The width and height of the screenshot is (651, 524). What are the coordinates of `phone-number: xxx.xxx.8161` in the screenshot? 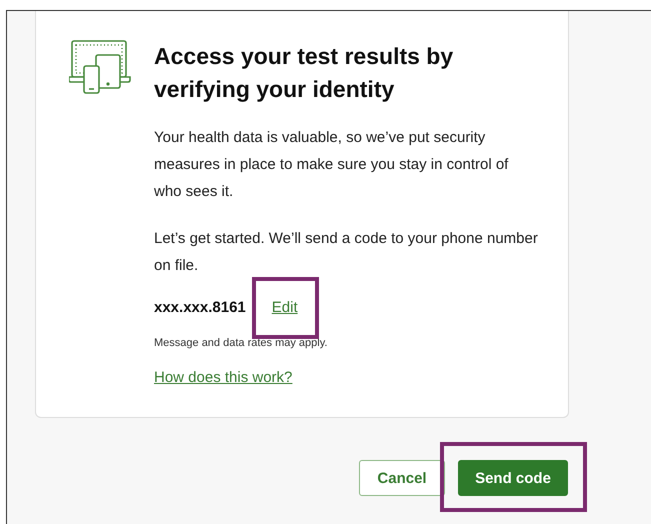 It's located at (200, 307).